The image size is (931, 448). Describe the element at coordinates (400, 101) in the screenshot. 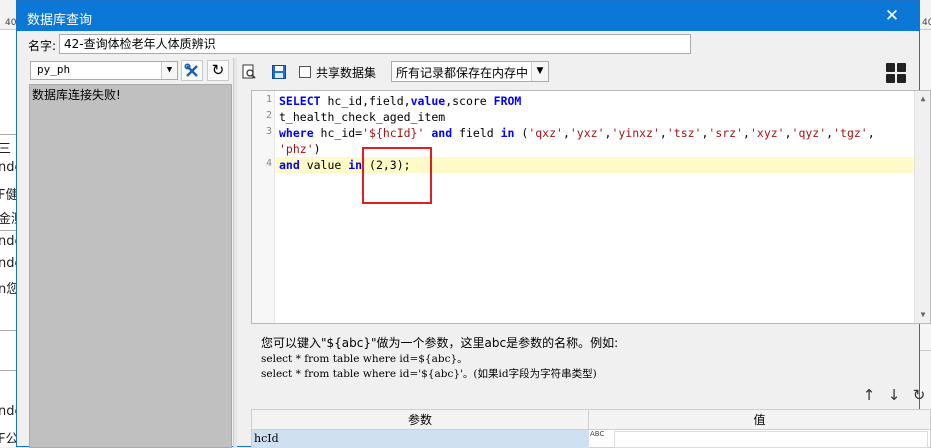

I see `code-line: SELECT hc_id,field,value,score FROM` at that location.